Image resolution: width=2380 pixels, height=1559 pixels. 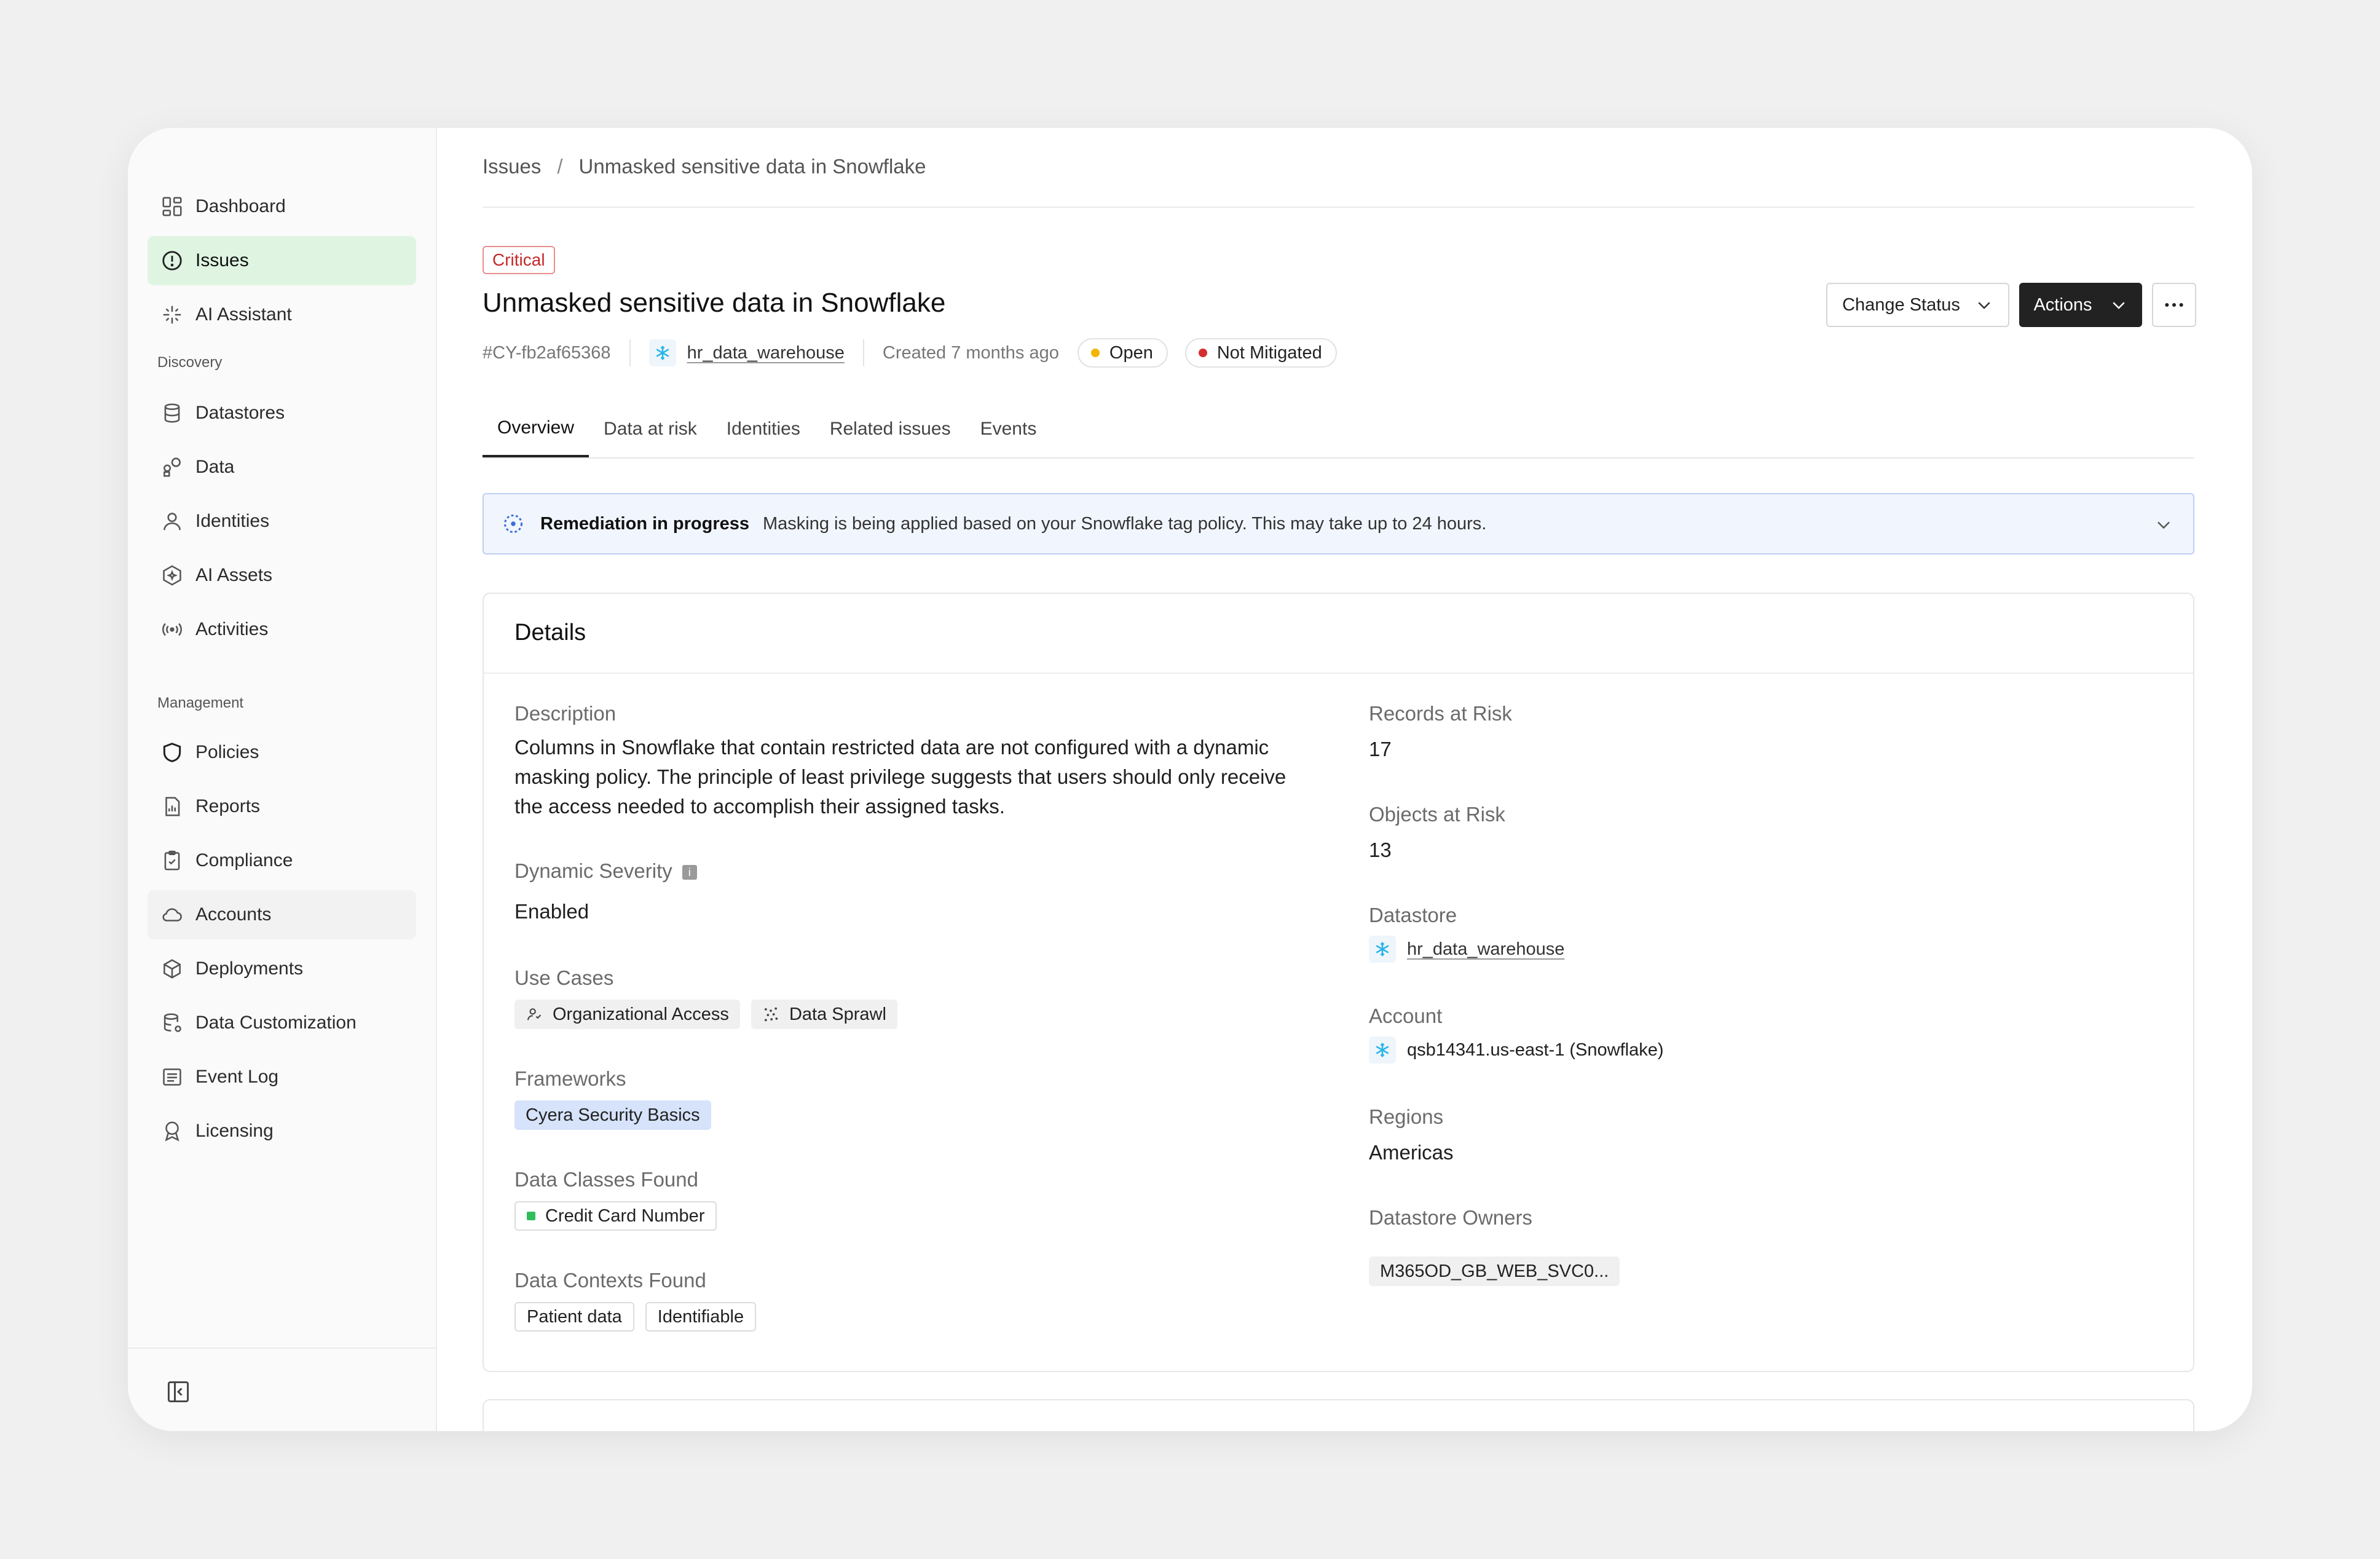 What do you see at coordinates (234, 575) in the screenshot?
I see `sidebar-item-label: AI Assets` at bounding box center [234, 575].